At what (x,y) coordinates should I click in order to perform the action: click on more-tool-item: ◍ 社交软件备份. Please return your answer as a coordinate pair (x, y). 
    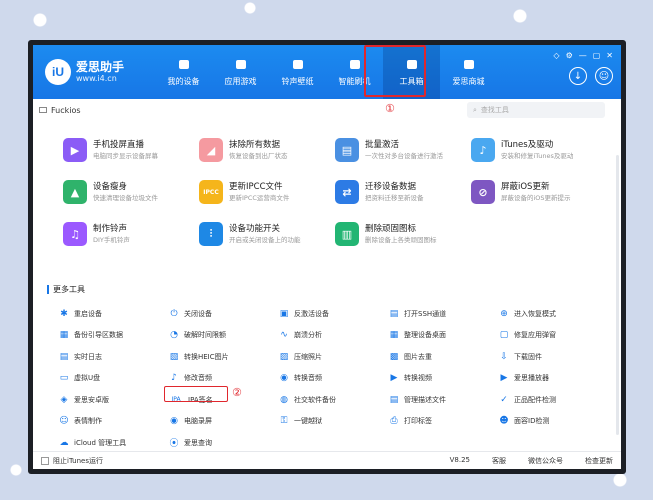
    Looking at the image, I should click on (334, 400).